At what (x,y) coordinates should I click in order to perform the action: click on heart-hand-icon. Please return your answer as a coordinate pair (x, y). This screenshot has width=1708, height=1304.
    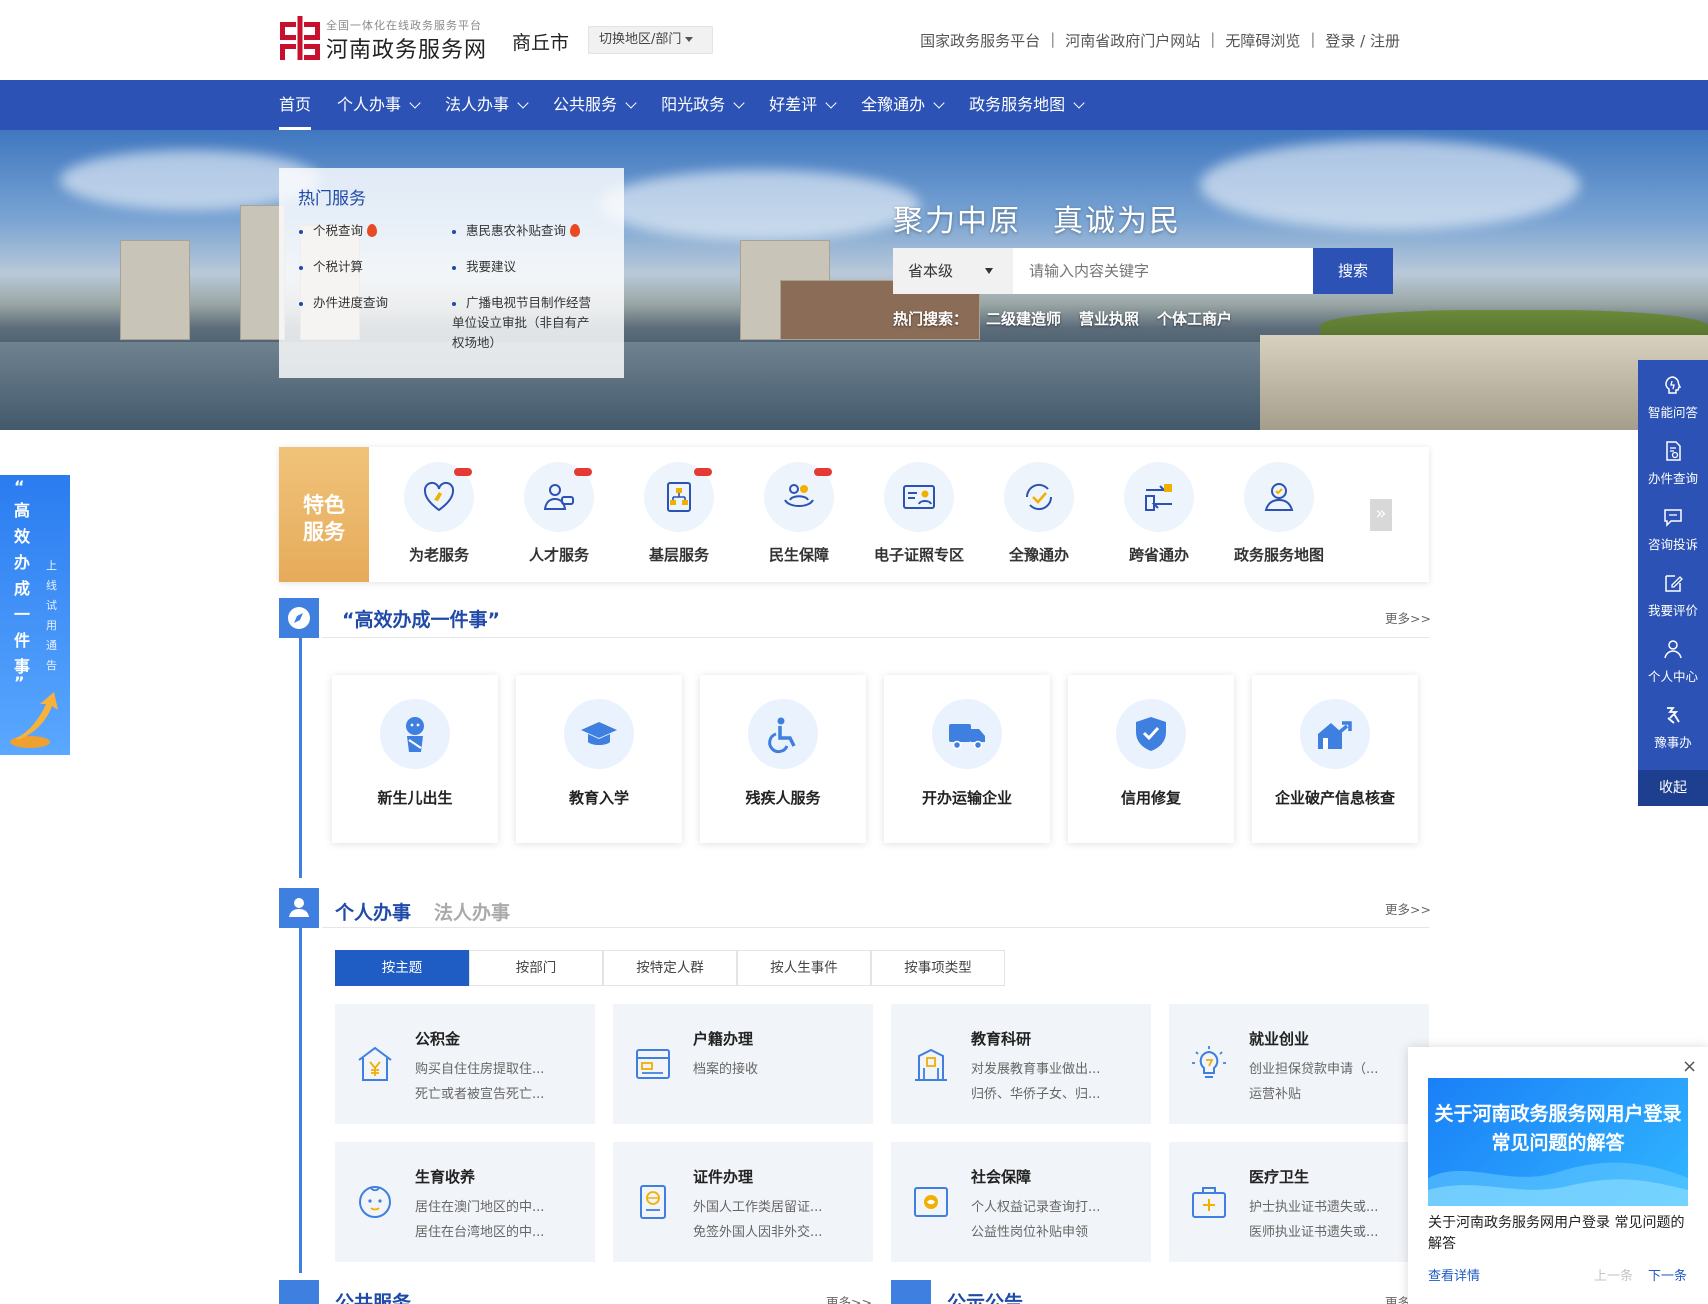
    Looking at the image, I should click on (439, 496).